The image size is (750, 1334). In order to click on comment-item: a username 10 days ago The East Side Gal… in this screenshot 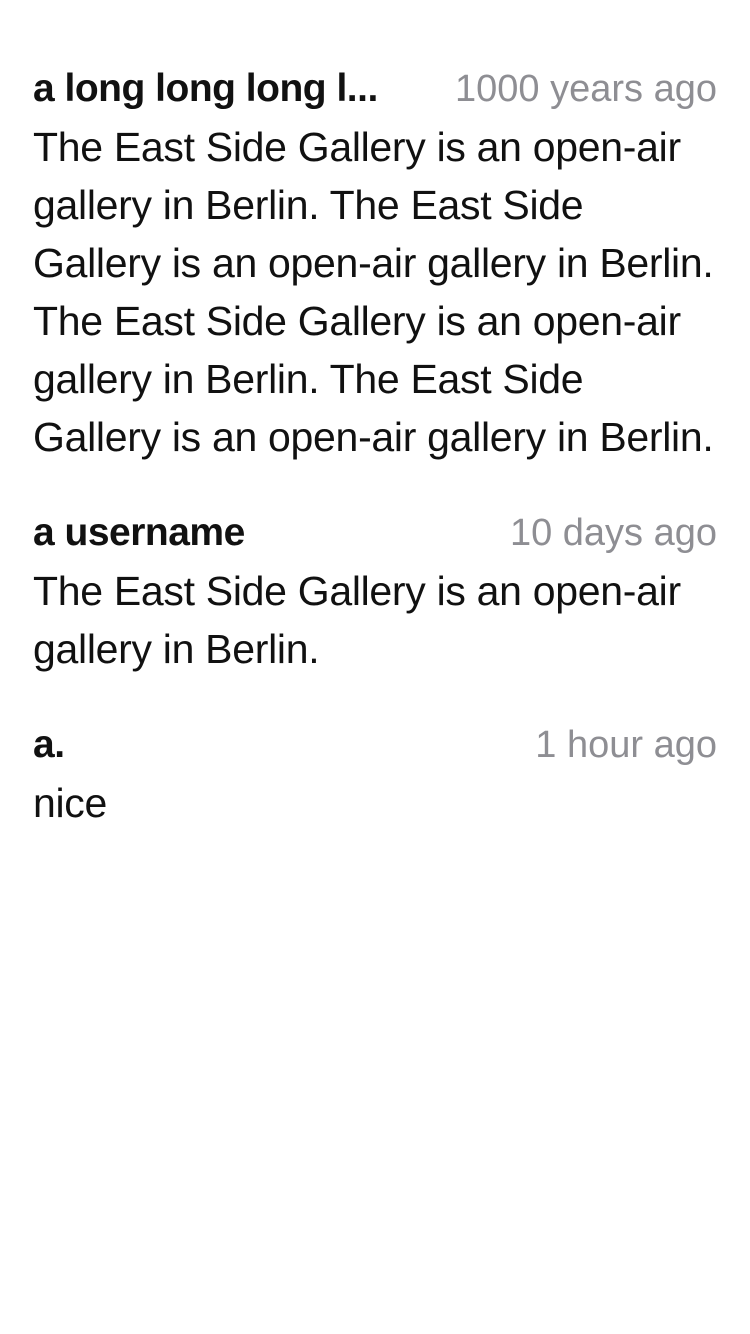, I will do `click(375, 591)`.